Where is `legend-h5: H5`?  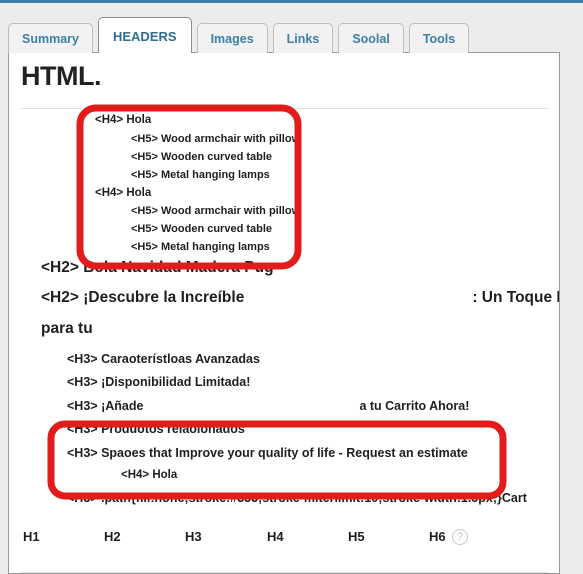
legend-h5: H5 is located at coordinates (356, 536).